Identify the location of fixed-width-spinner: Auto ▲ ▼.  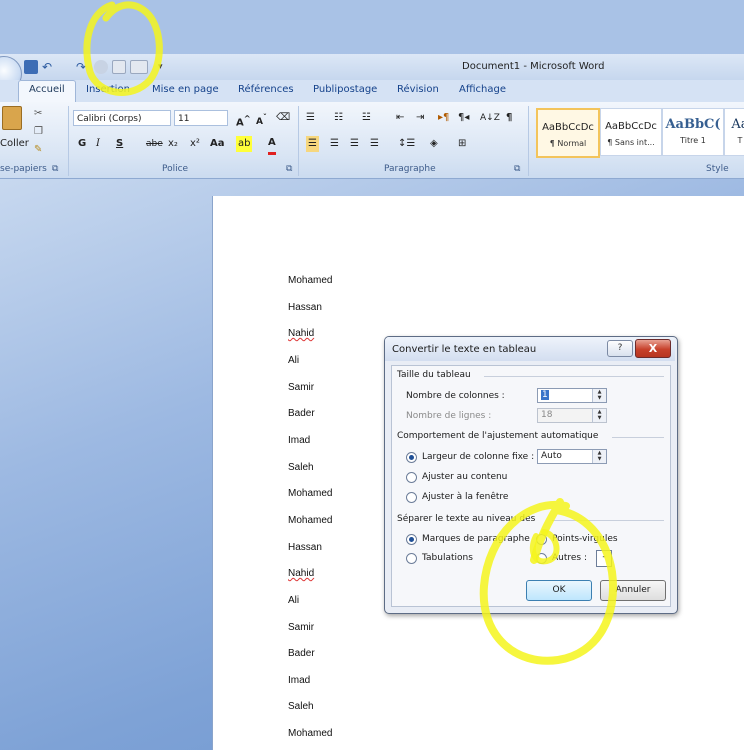
(572, 456).